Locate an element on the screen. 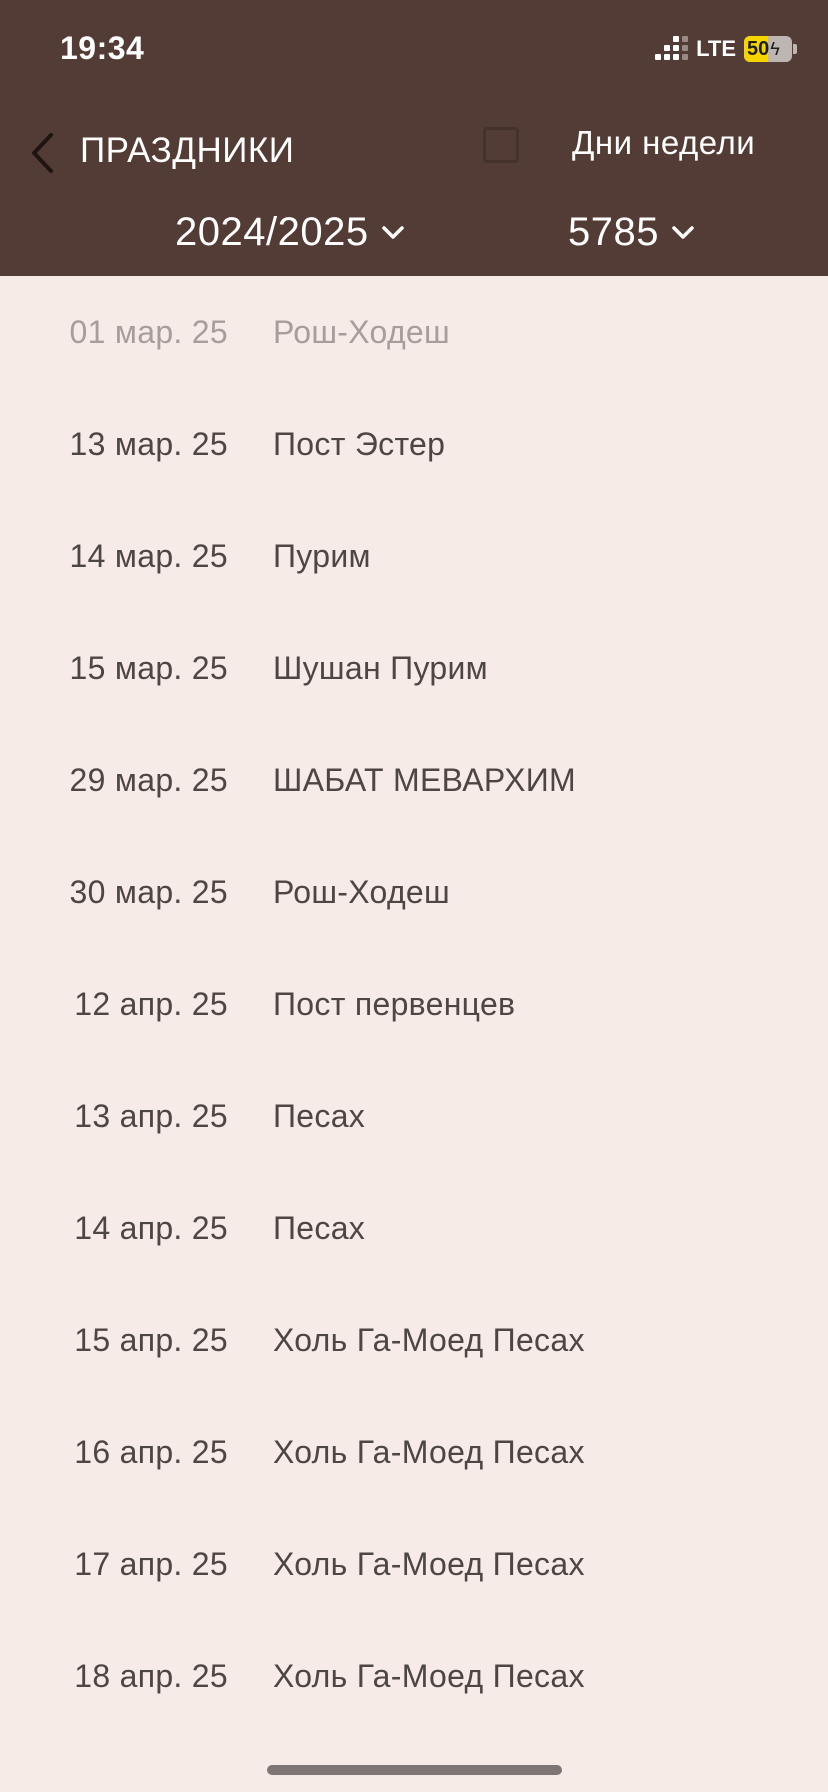 This screenshot has width=828, height=1792. year-dropdown: 2024/2025 is located at coordinates (290, 232).